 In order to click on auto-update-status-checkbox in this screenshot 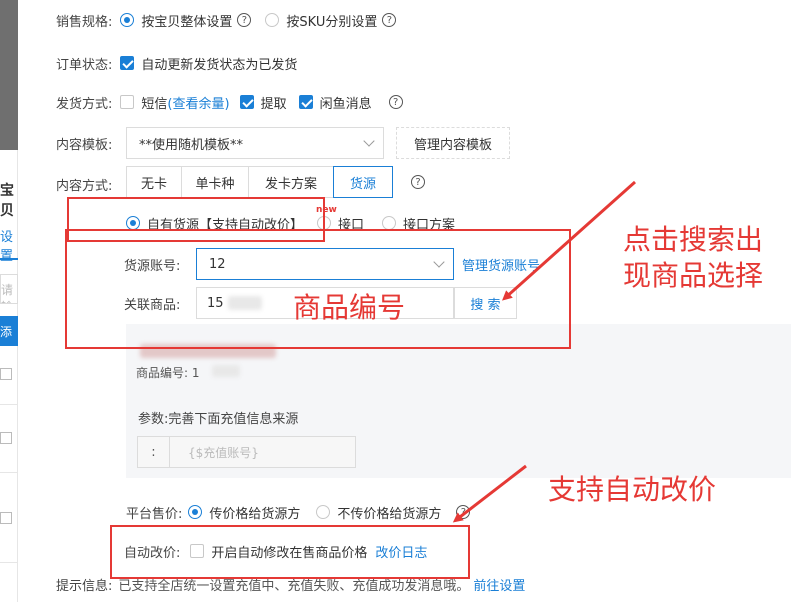, I will do `click(127, 63)`.